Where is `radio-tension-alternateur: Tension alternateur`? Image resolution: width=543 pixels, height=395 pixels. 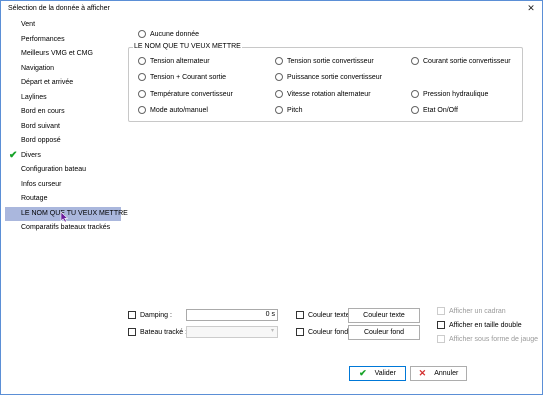 radio-tension-alternateur: Tension alternateur is located at coordinates (174, 61).